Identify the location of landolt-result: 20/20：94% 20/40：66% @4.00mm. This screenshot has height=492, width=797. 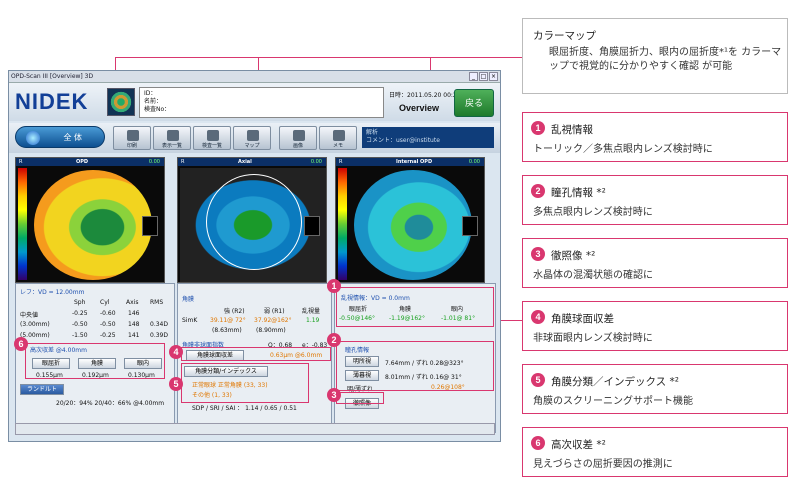
(110, 403).